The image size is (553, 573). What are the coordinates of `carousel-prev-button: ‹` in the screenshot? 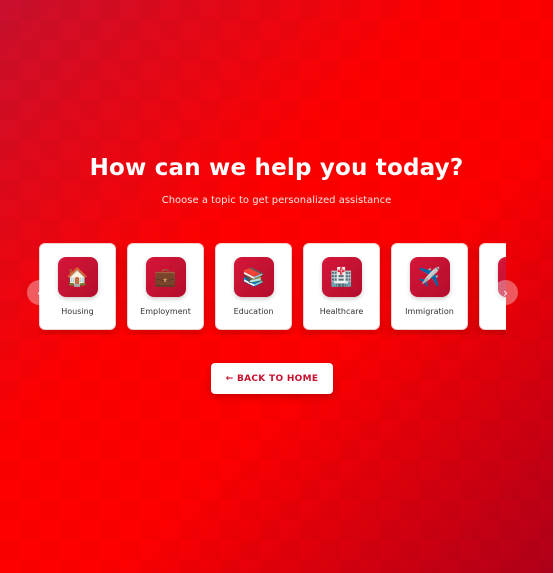 It's located at (39, 292).